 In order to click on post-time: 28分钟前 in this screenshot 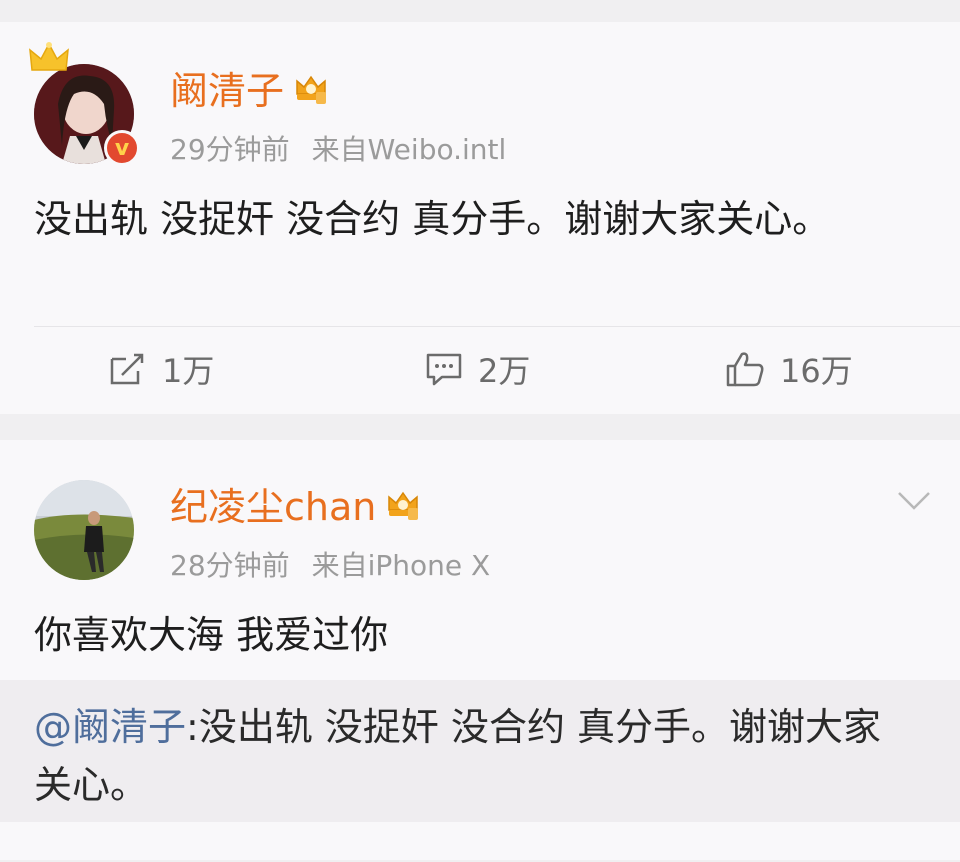, I will do `click(230, 565)`.